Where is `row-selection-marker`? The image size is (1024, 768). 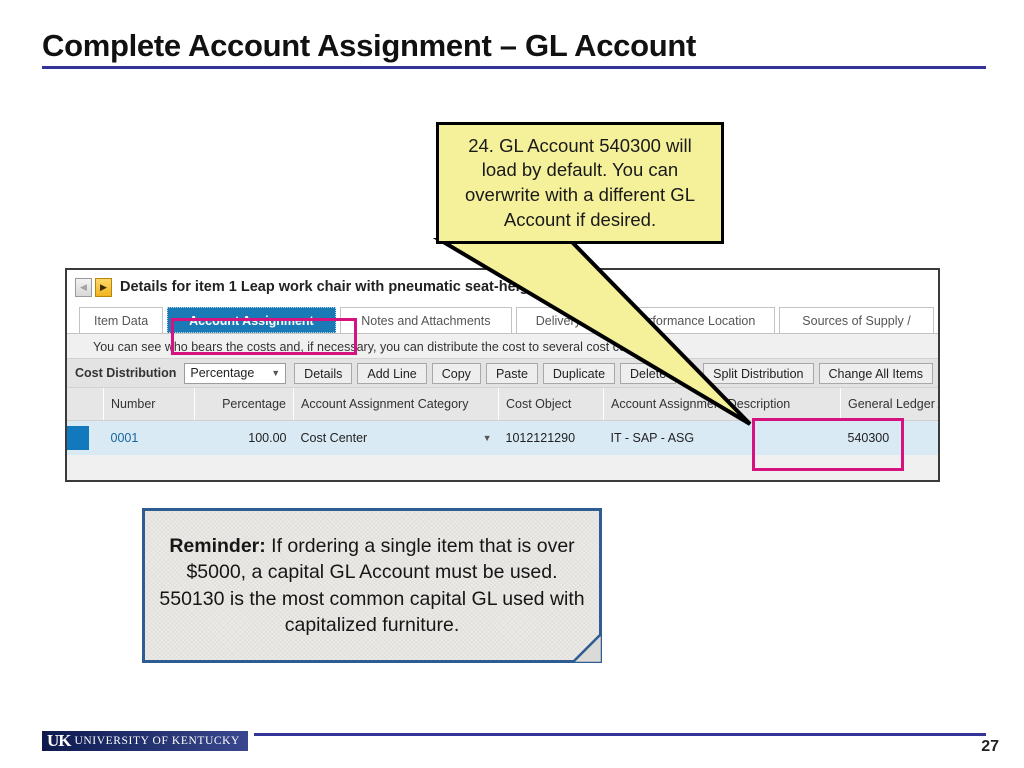 row-selection-marker is located at coordinates (85, 437).